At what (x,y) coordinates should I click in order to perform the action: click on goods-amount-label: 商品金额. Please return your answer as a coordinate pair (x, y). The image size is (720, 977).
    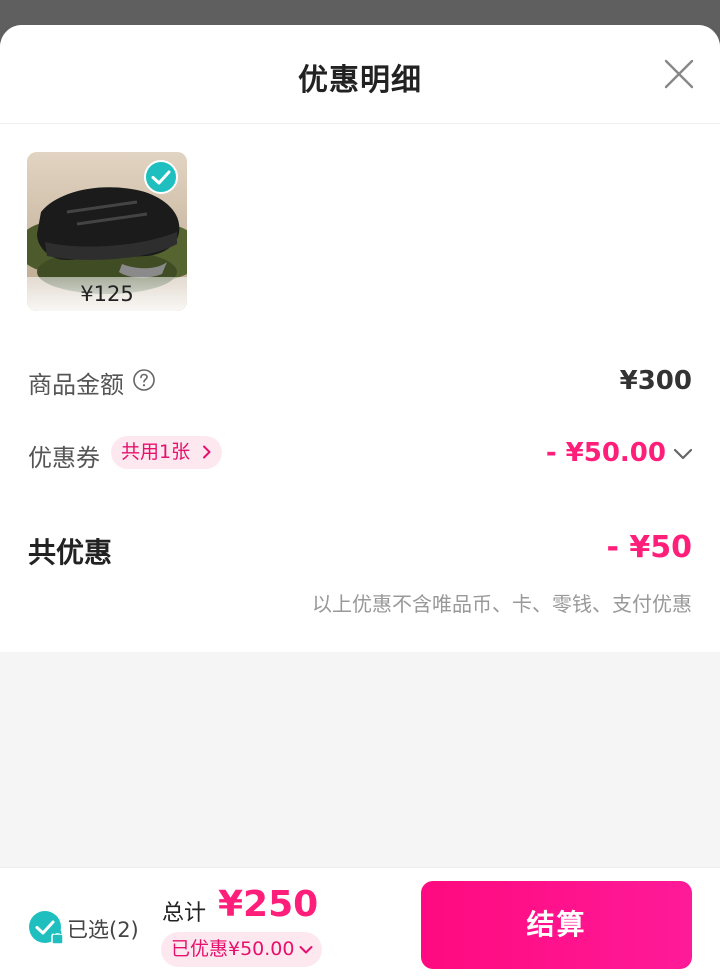
    Looking at the image, I should click on (76, 385).